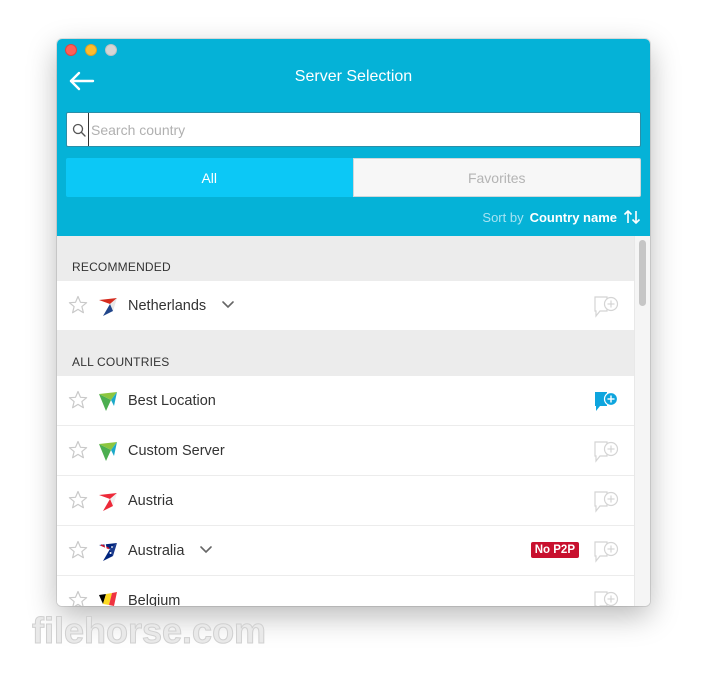 The image size is (707, 682). What do you see at coordinates (345, 401) in the screenshot?
I see `list-item: Best Location` at bounding box center [345, 401].